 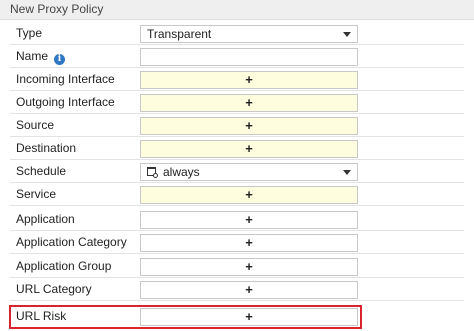 I want to click on incoming-interface-row: Incoming Interface +, so click(x=237, y=79).